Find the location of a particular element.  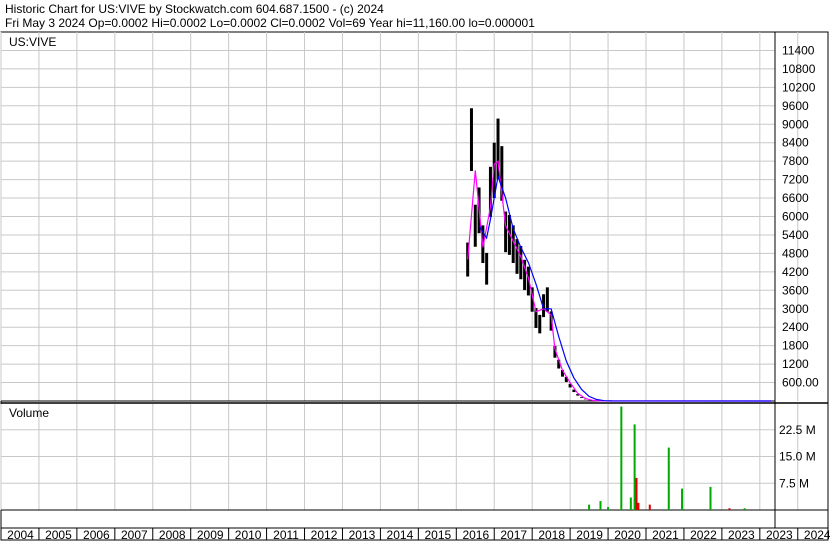

price-tick-label-5: 8400 is located at coordinates (795, 143).